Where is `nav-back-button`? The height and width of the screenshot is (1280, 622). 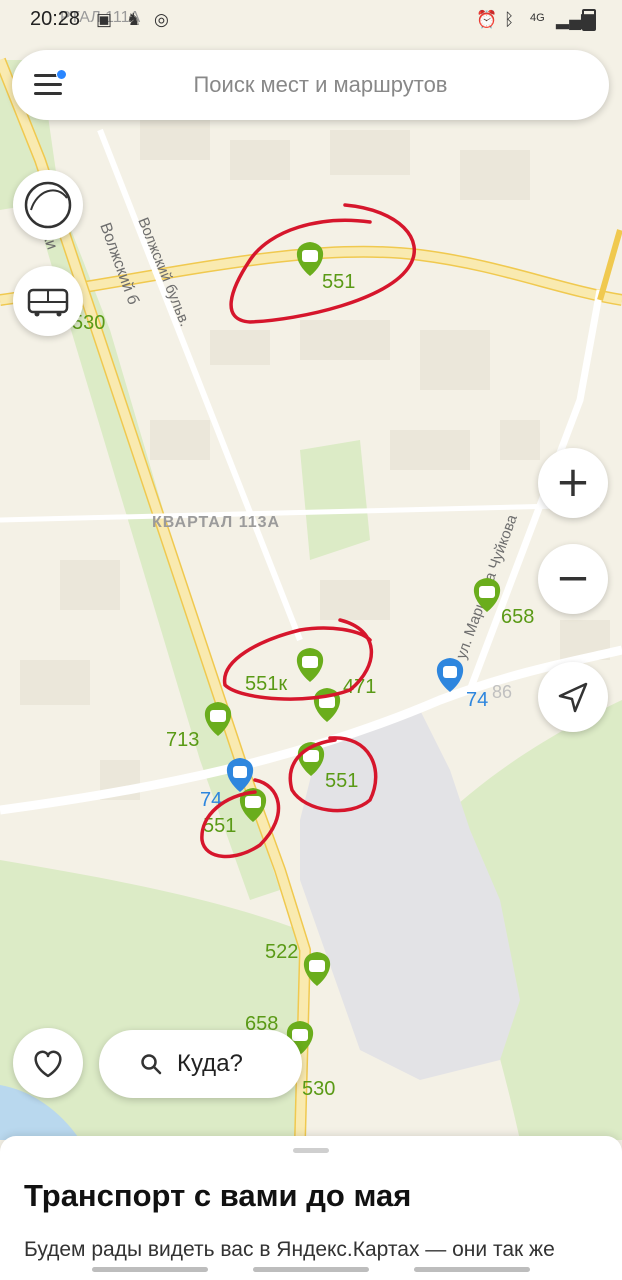
nav-back-button is located at coordinates (472, 1269).